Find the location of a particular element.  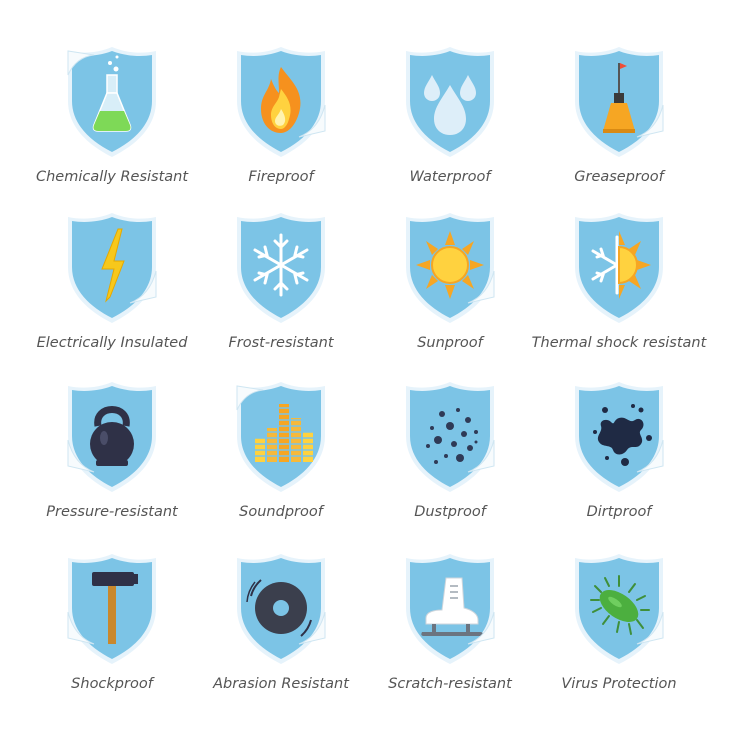

badge-pressure-resistant: Pressure-resistant is located at coordinates (112, 460).